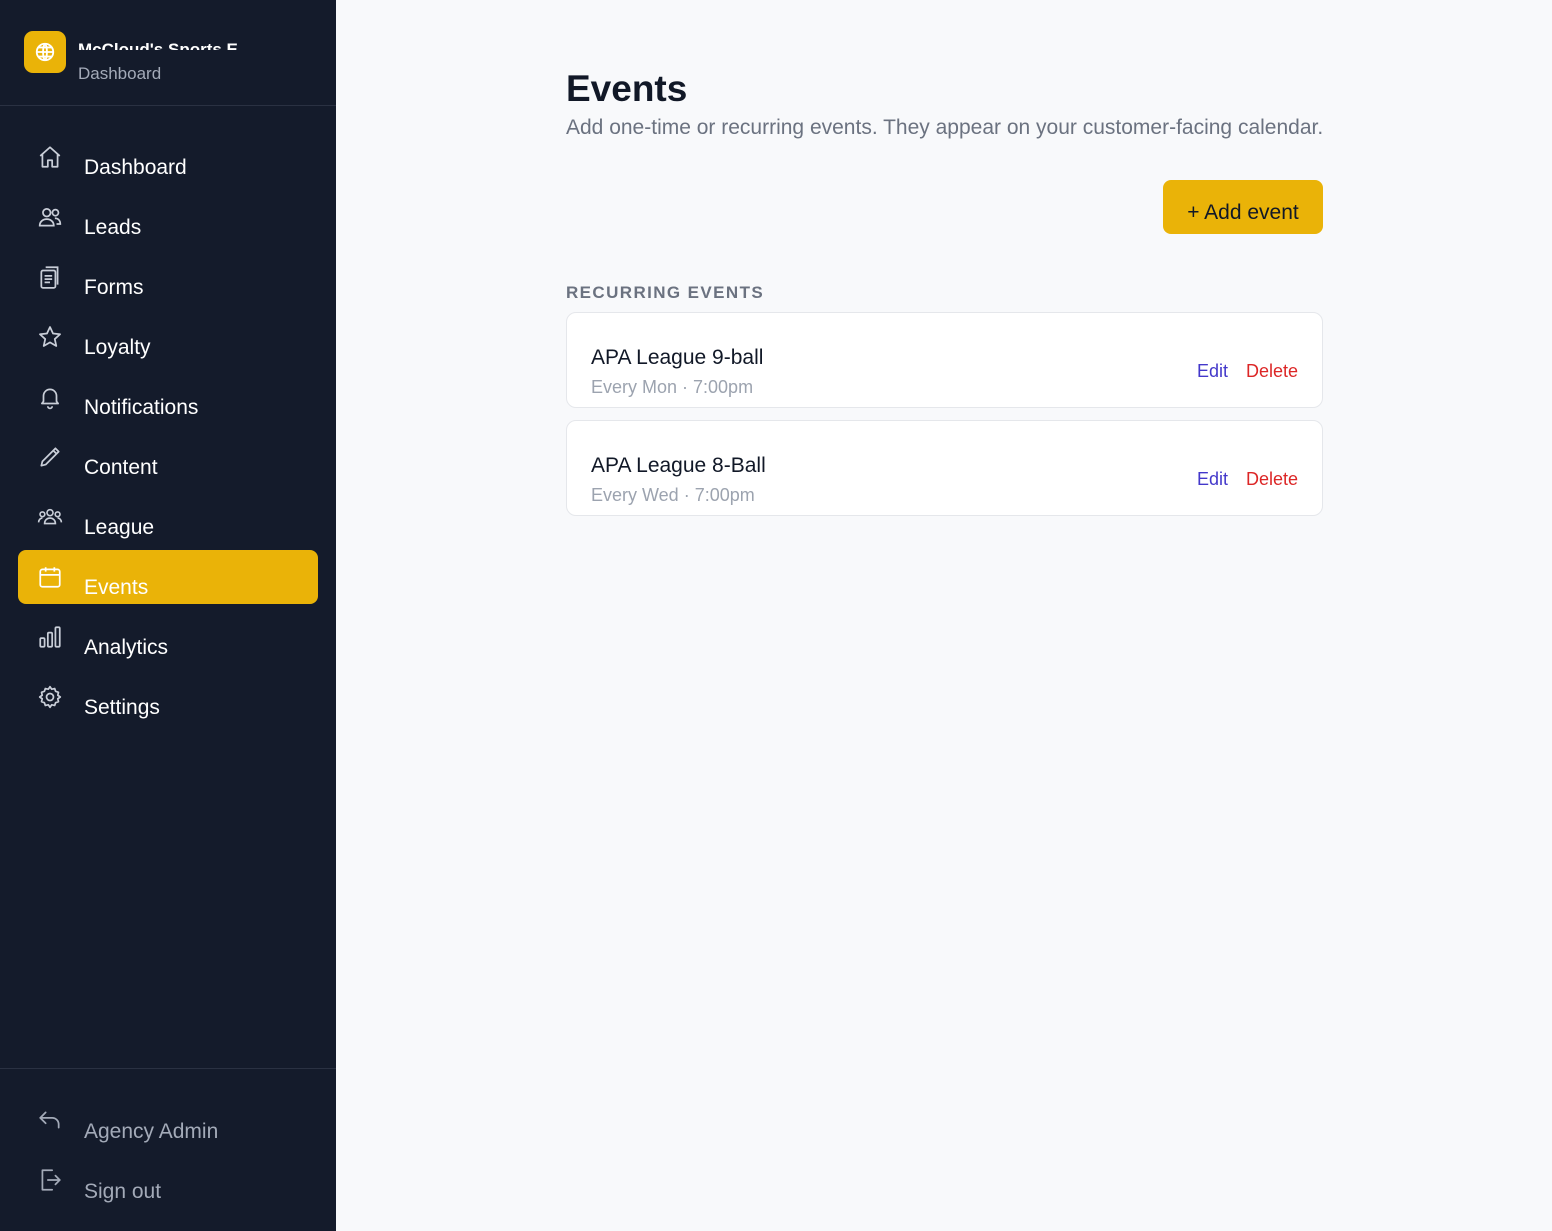  What do you see at coordinates (50, 337) in the screenshot?
I see `star-icon` at bounding box center [50, 337].